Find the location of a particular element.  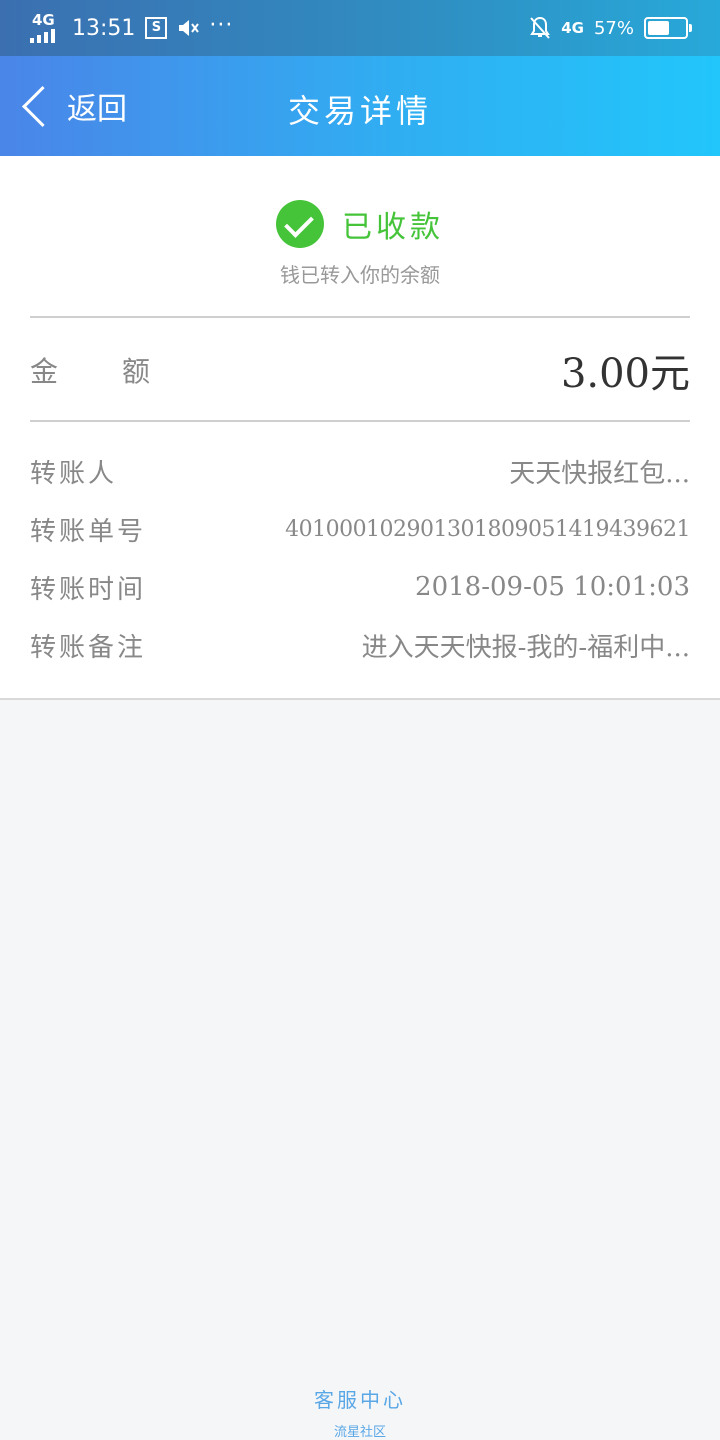

header: 4G 13:51 S ··· 4G 57% 返回 交易详情 is located at coordinates (360, 78).